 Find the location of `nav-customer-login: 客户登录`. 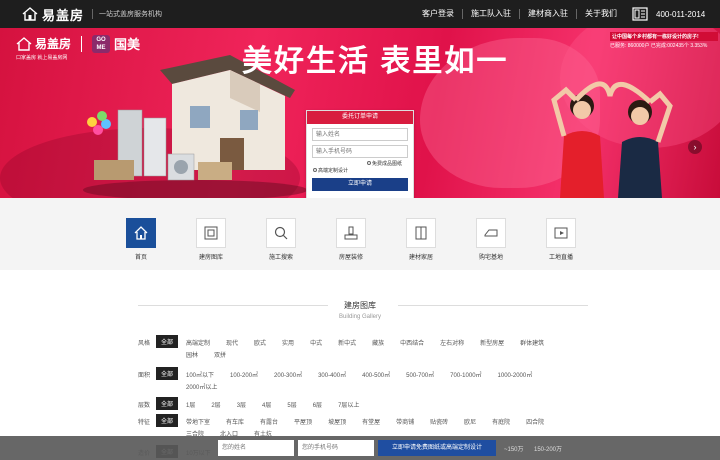

nav-customer-login: 客户登录 is located at coordinates (438, 14).